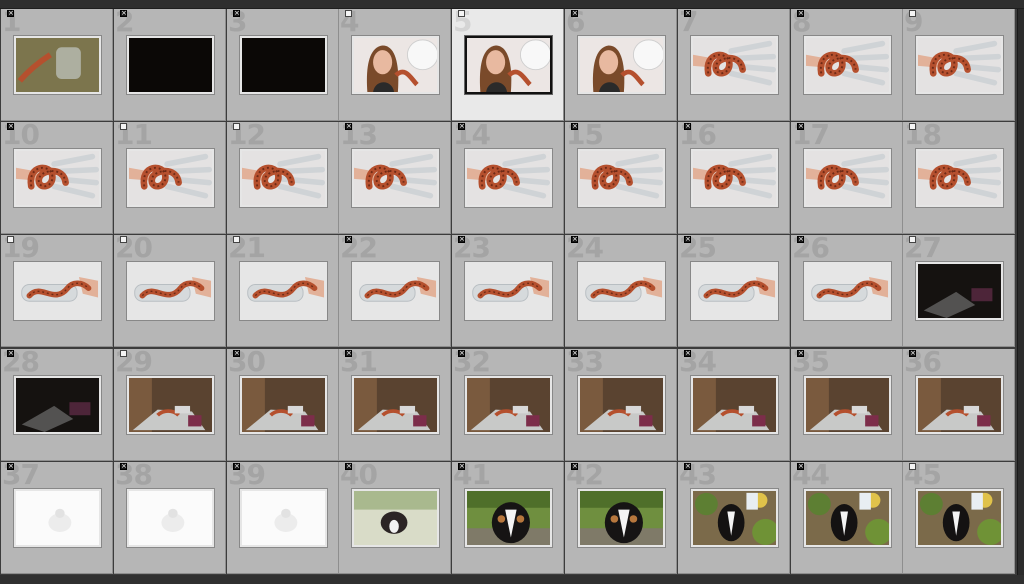 Image resolution: width=1024 pixels, height=584 pixels. I want to click on grid-cell: 19, so click(57, 291).